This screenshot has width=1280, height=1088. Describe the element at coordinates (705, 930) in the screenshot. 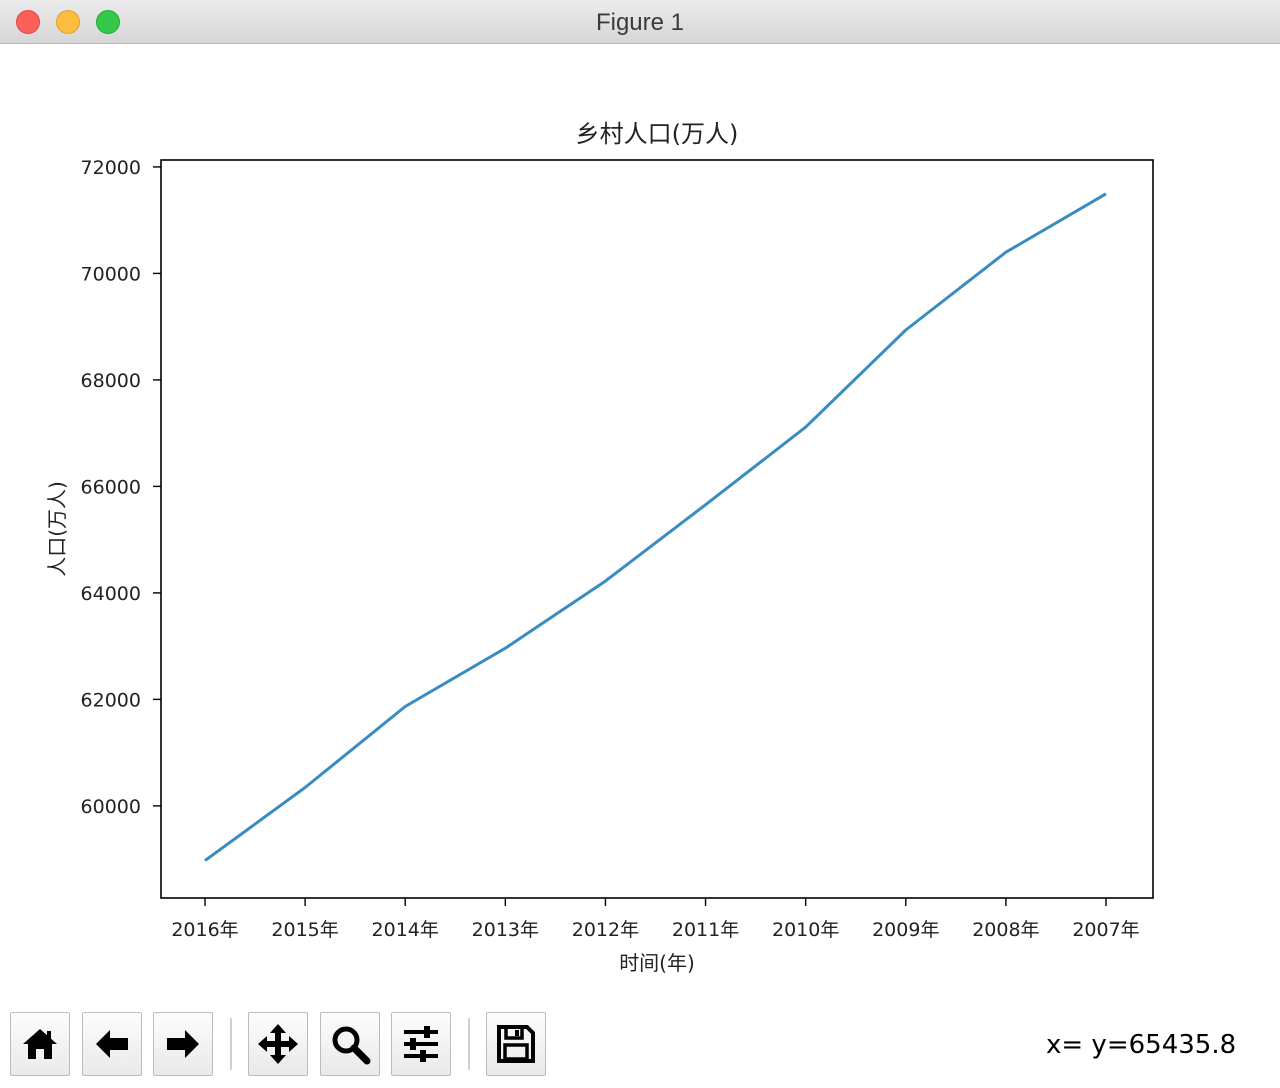

I see `x-tick-label: 2011年` at that location.